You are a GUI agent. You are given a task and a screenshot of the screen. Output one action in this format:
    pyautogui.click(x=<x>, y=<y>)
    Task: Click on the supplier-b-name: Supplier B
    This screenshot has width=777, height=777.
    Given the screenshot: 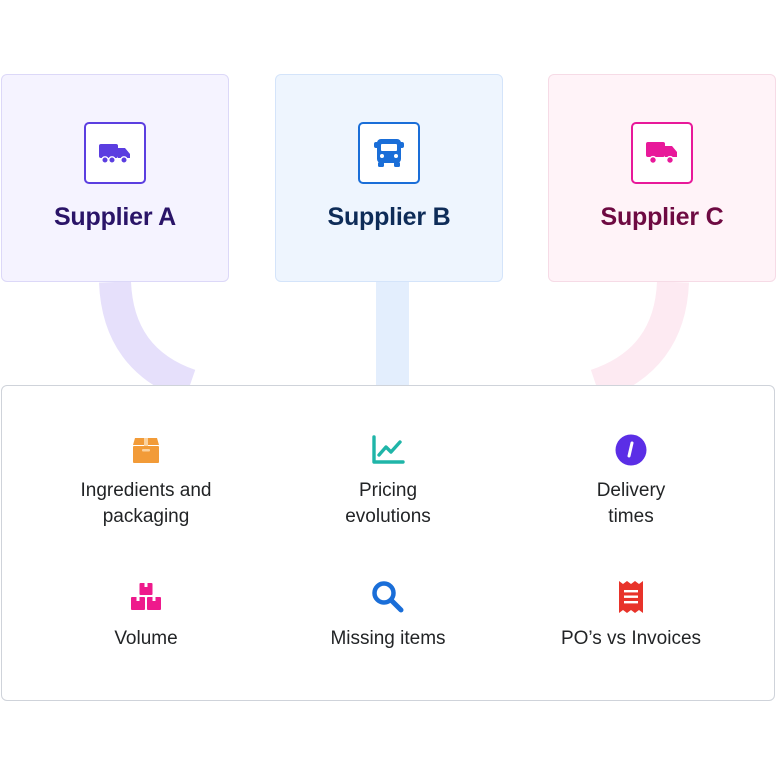 What is the action you would take?
    pyautogui.click(x=389, y=217)
    